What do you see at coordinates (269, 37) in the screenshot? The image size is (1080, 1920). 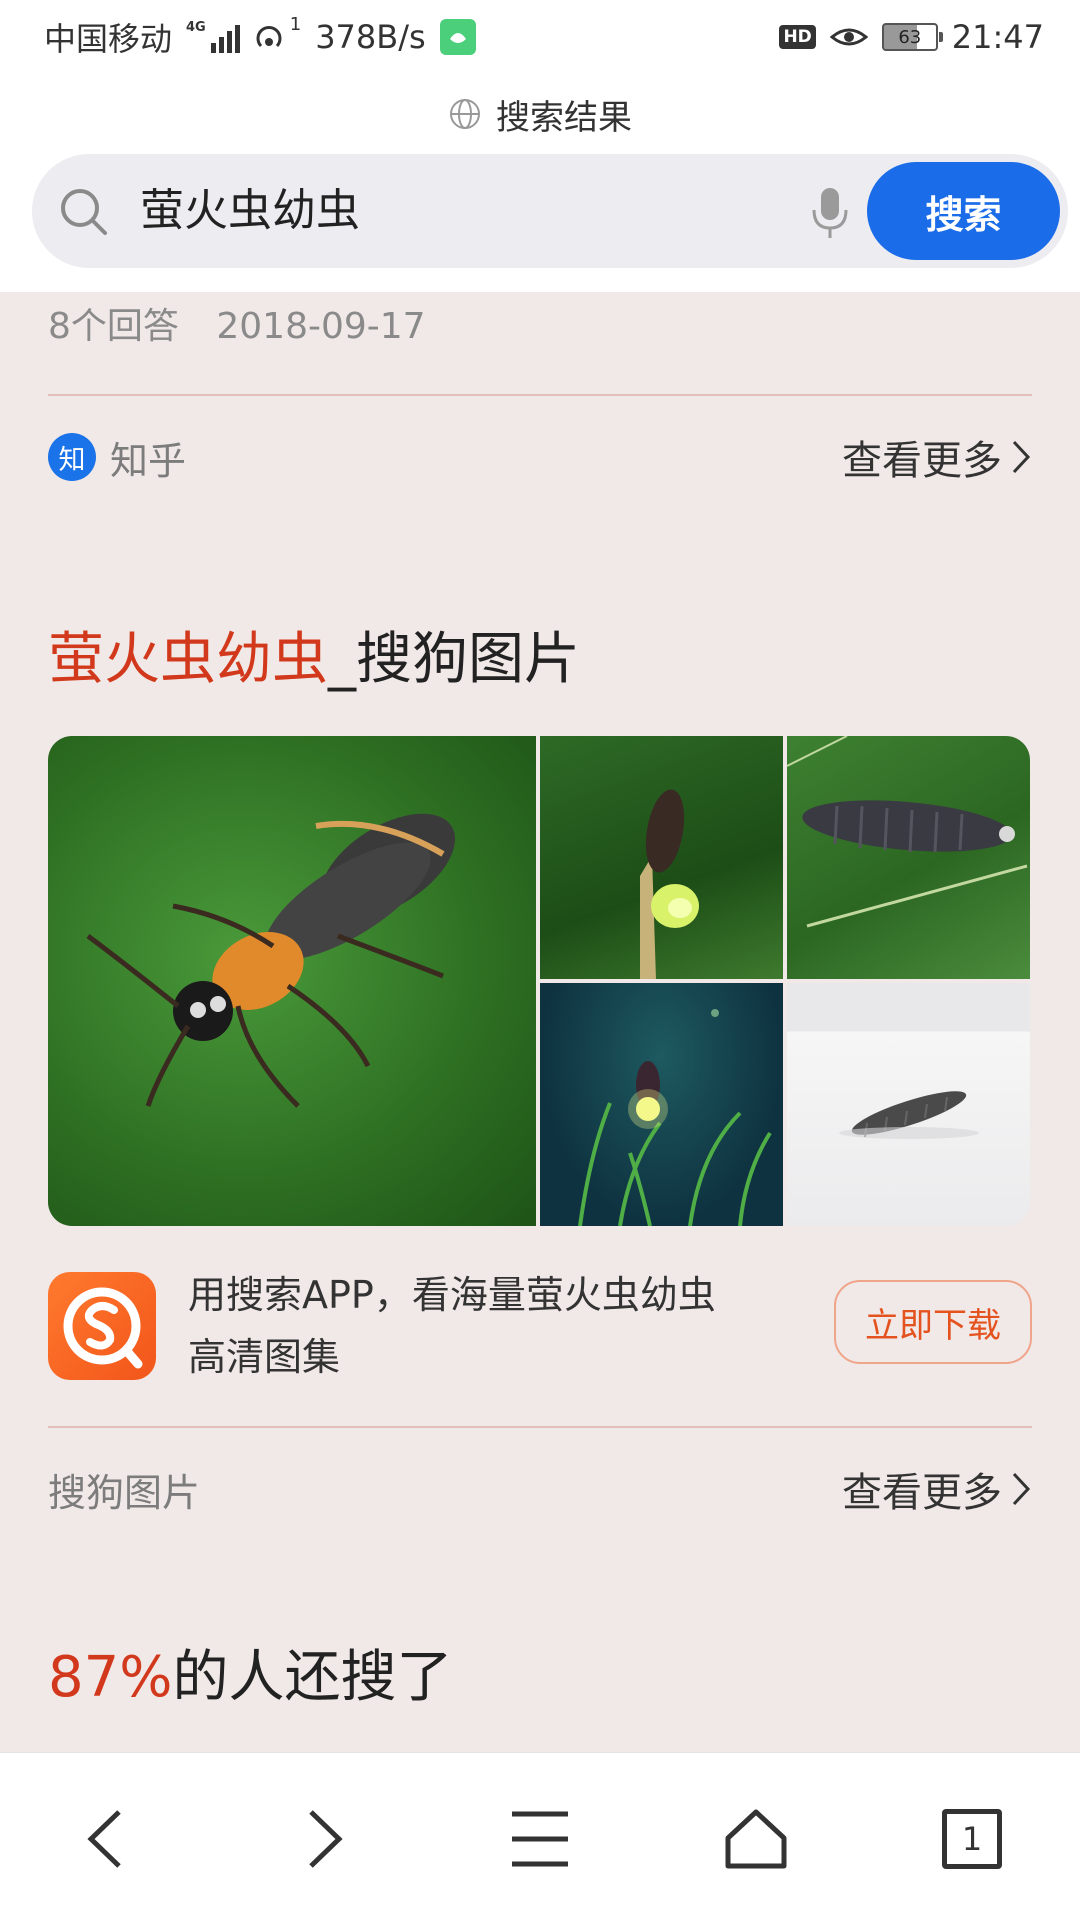 I see `hotspot-icon` at bounding box center [269, 37].